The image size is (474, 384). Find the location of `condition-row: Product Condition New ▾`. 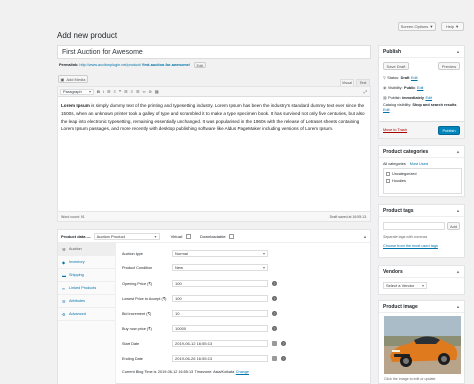

condition-row: Product Condition New ▾ is located at coordinates (195, 267).